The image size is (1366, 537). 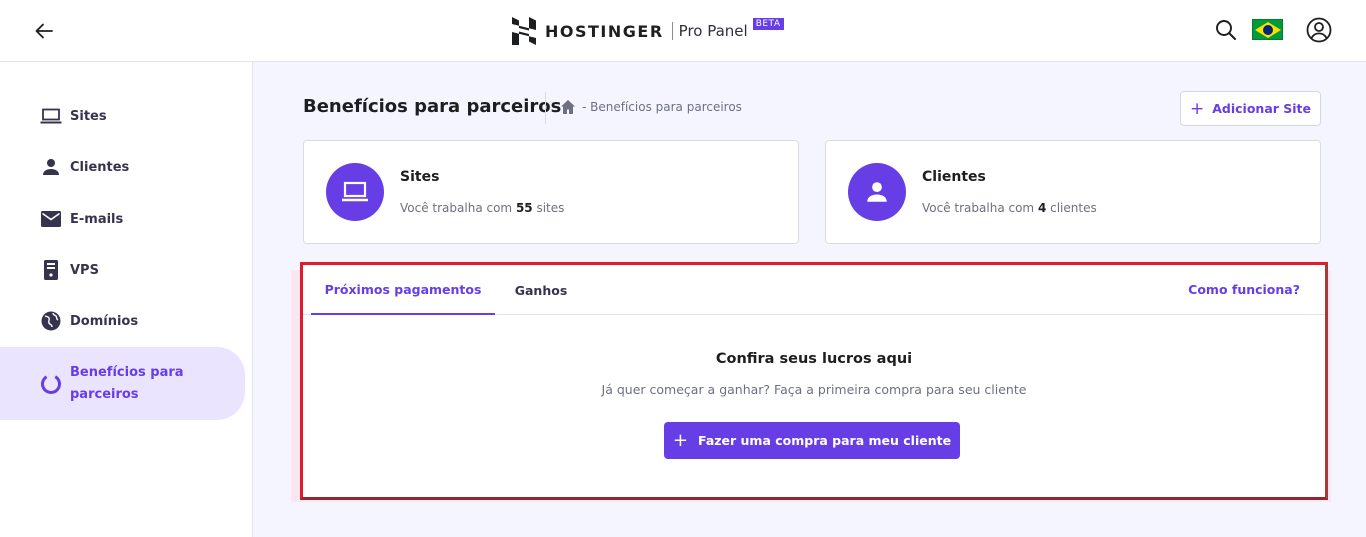 I want to click on sidebar-item-beneficios: Benefícios para parceiros, so click(x=122, y=383).